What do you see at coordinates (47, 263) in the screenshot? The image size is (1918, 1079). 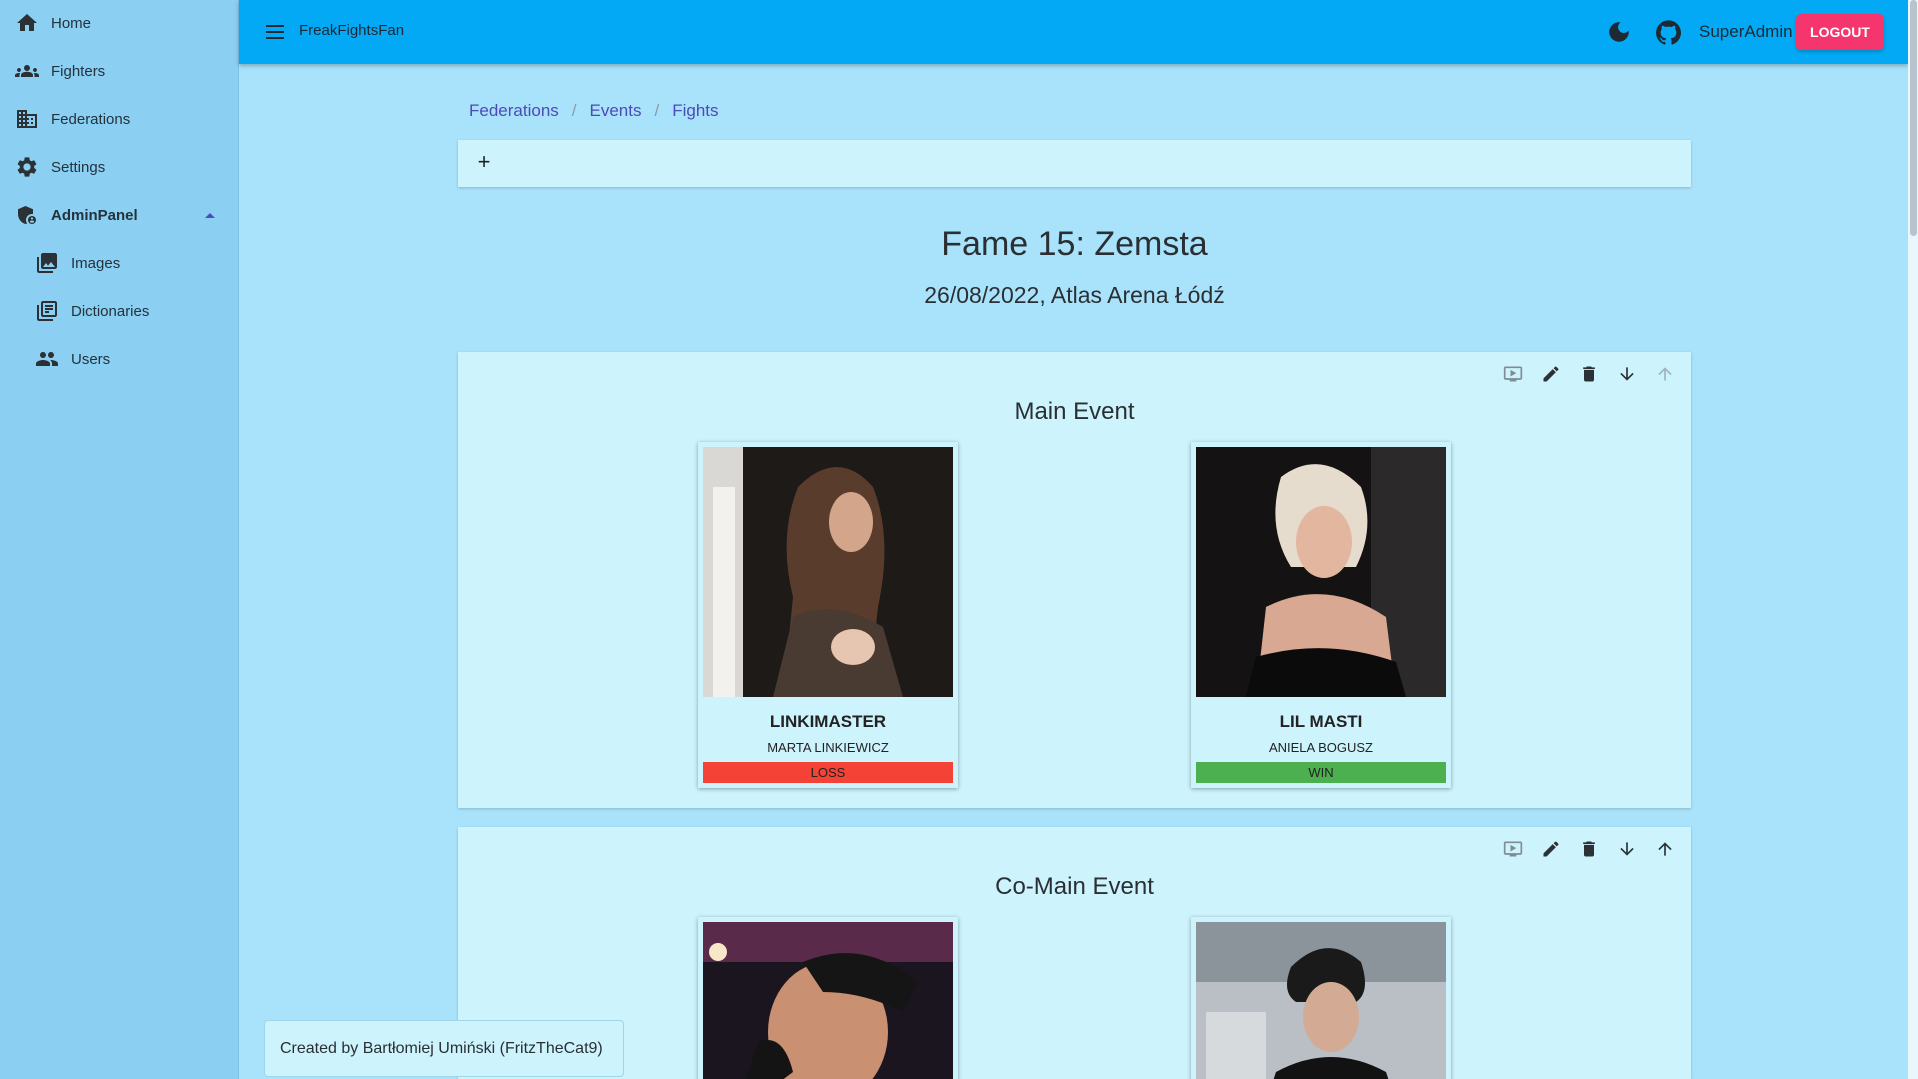 I see `photo-library-icon` at bounding box center [47, 263].